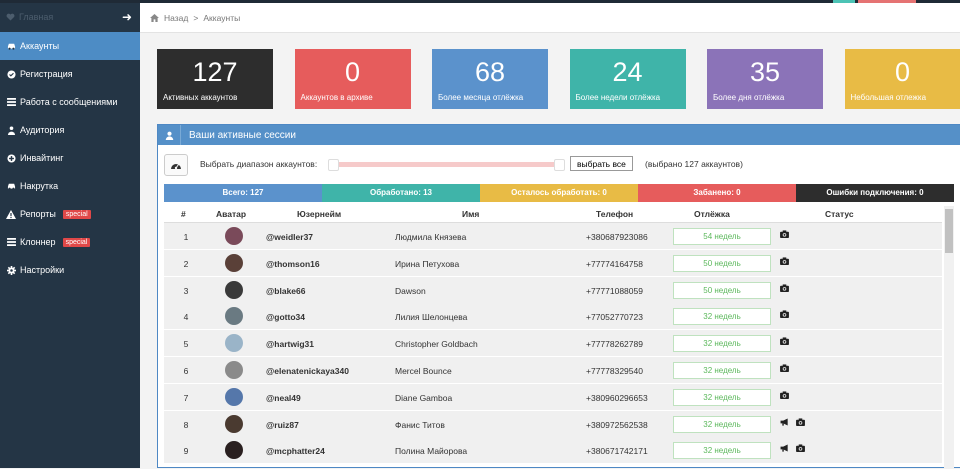 The image size is (960, 469). I want to click on summary-segment: Осталось обработать: 0, so click(559, 193).